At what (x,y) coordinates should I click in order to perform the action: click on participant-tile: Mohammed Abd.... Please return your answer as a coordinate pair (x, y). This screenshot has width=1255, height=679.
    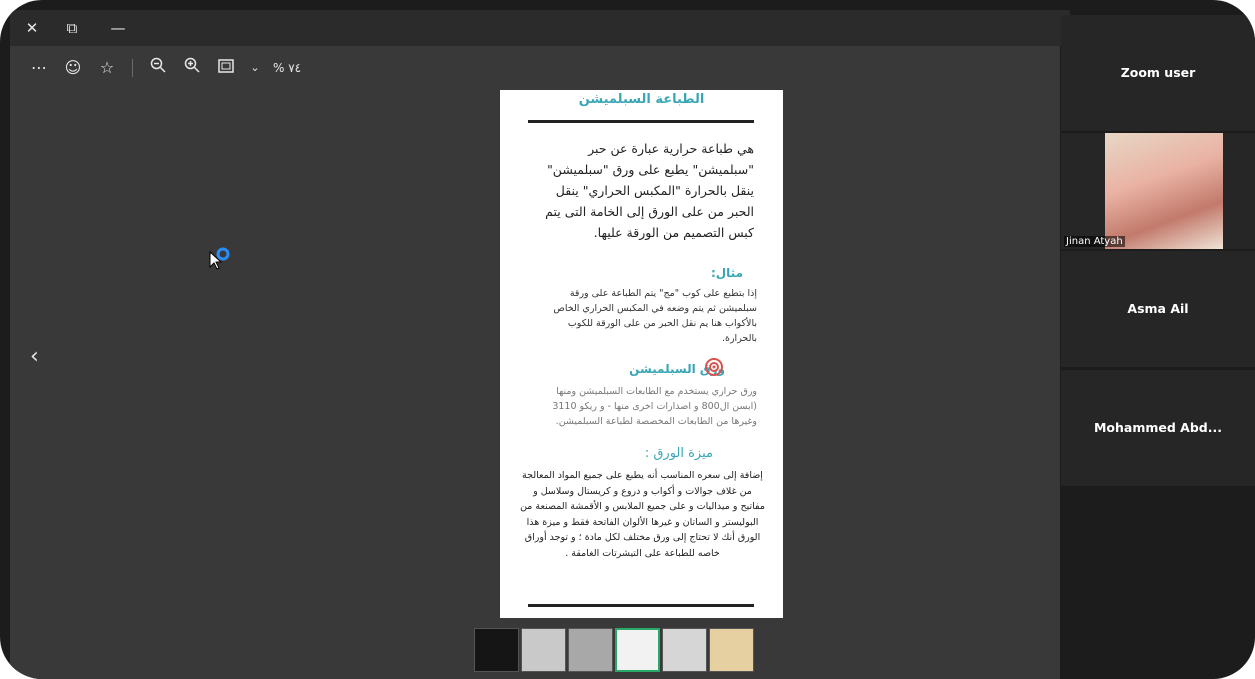
    Looking at the image, I should click on (1158, 428).